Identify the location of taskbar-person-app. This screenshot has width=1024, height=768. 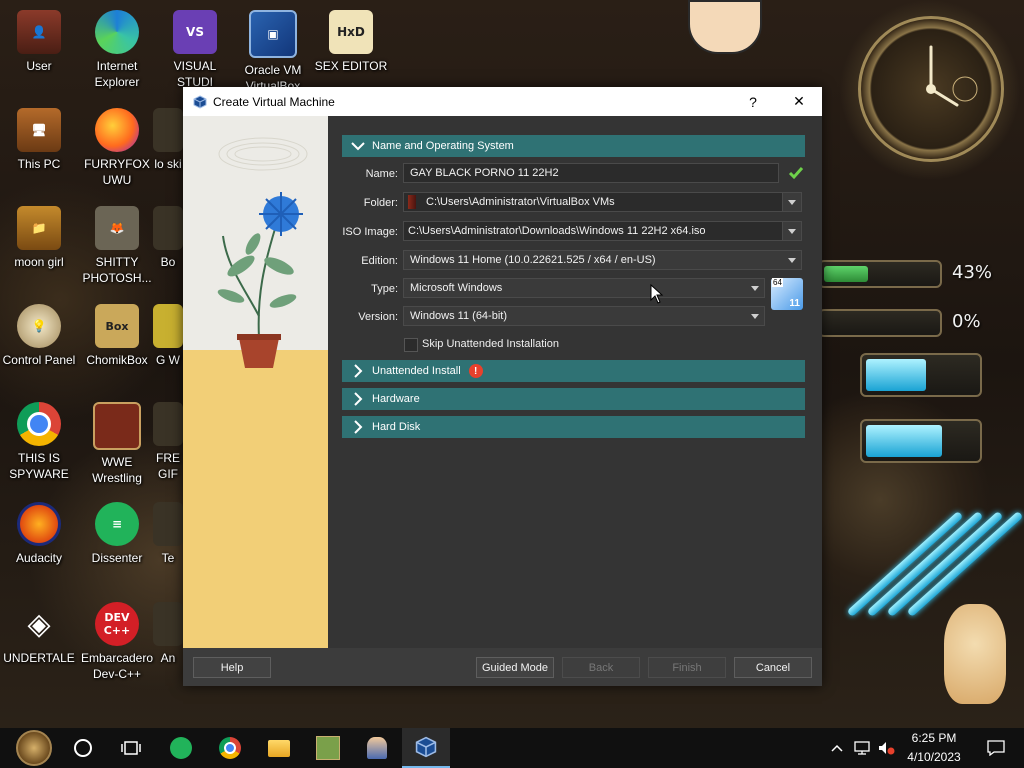
(377, 748).